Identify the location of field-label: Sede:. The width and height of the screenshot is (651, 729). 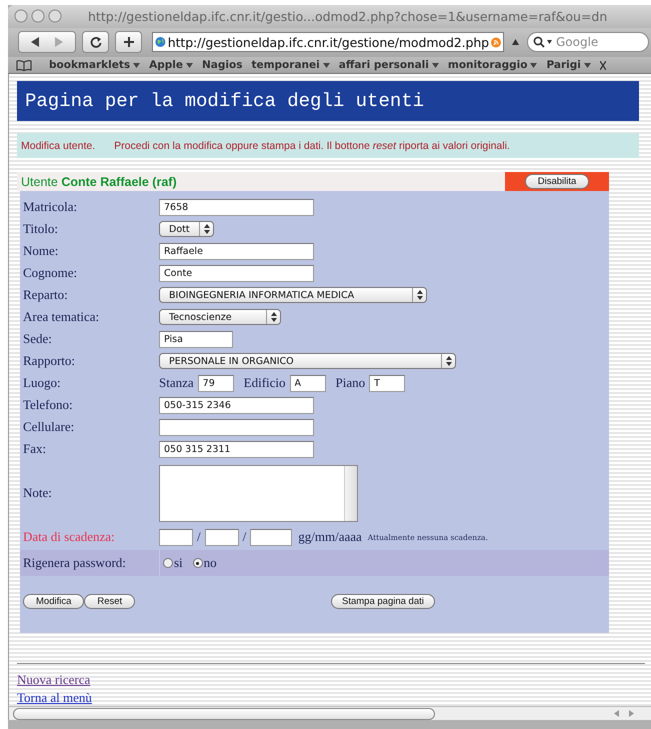
(37, 339).